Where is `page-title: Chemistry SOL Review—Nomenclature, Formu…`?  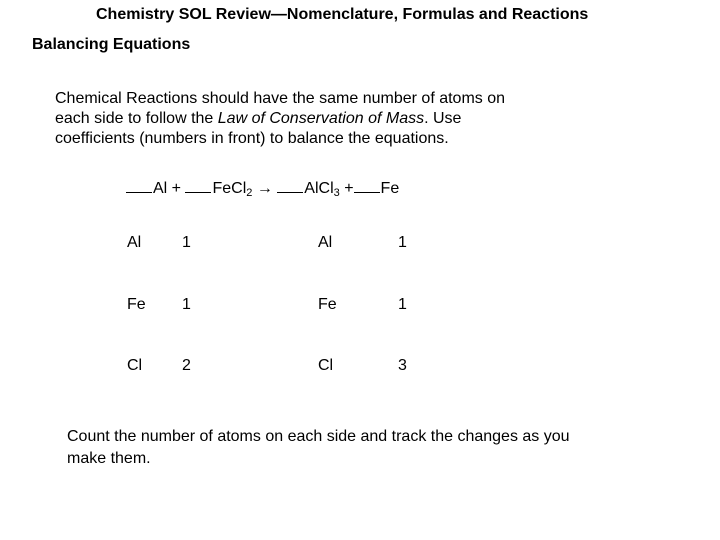 page-title: Chemistry SOL Review—Nomenclature, Formu… is located at coordinates (342, 14).